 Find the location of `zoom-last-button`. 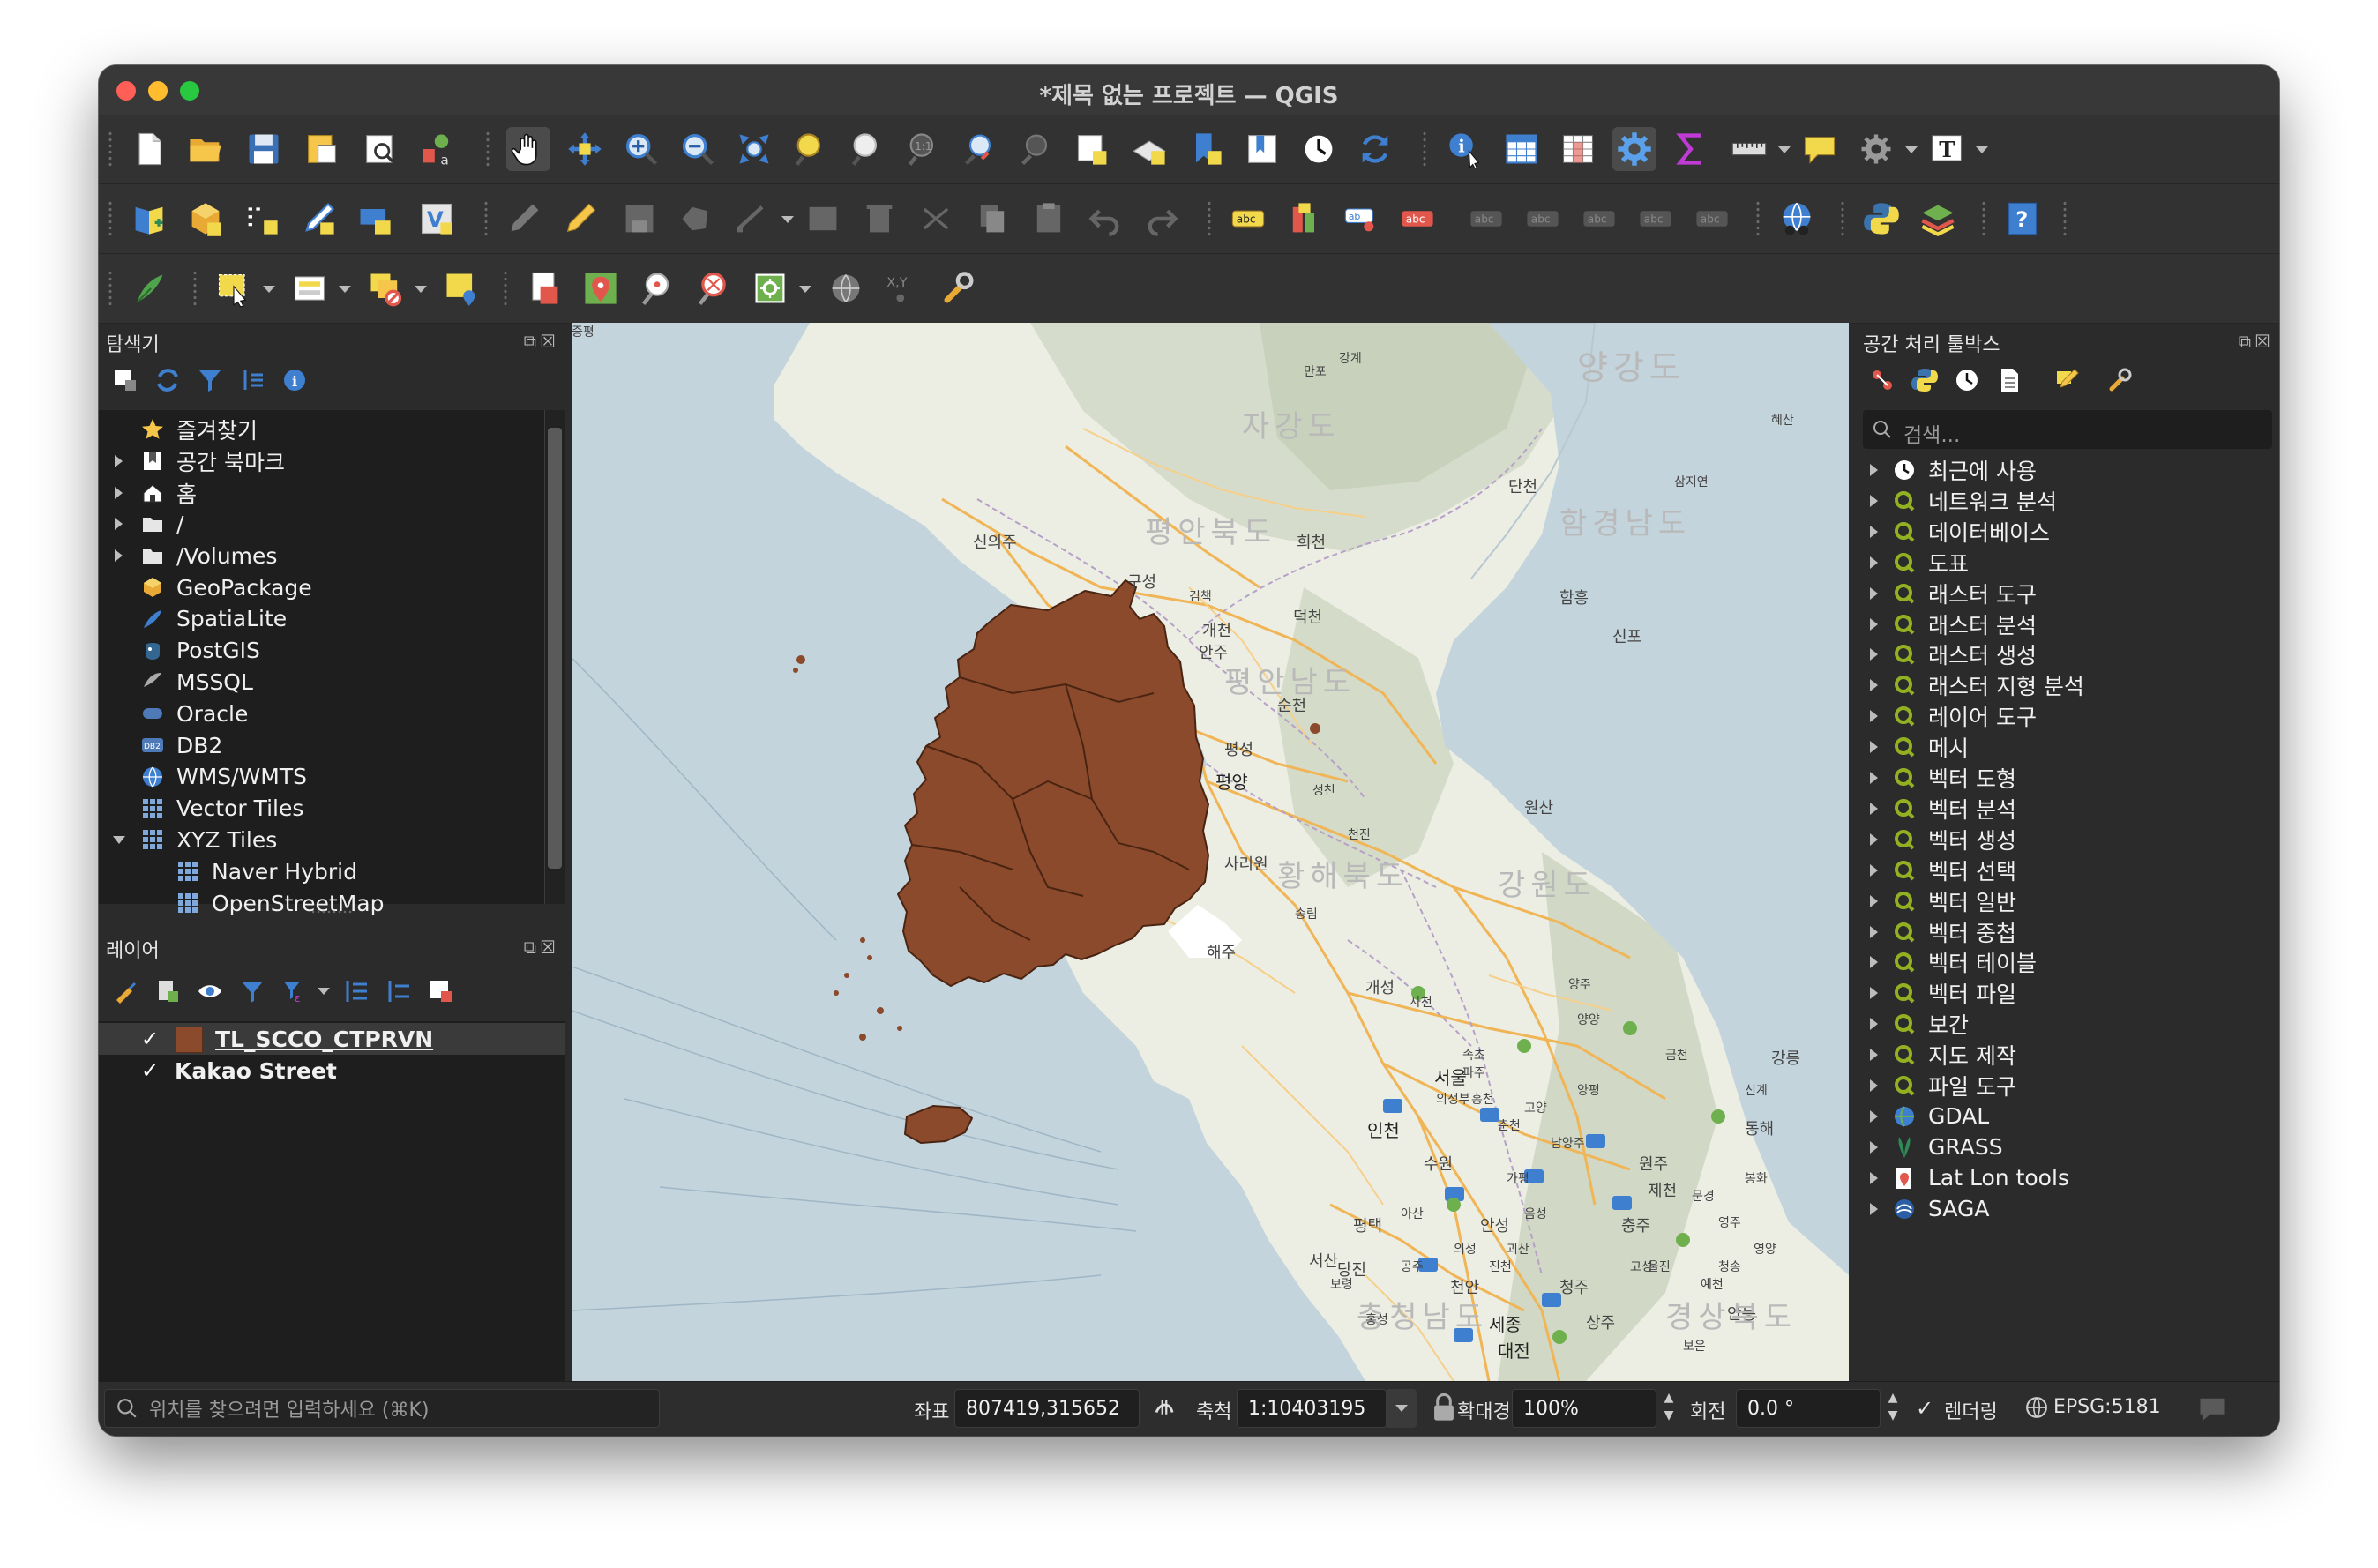

zoom-last-button is located at coordinates (980, 149).